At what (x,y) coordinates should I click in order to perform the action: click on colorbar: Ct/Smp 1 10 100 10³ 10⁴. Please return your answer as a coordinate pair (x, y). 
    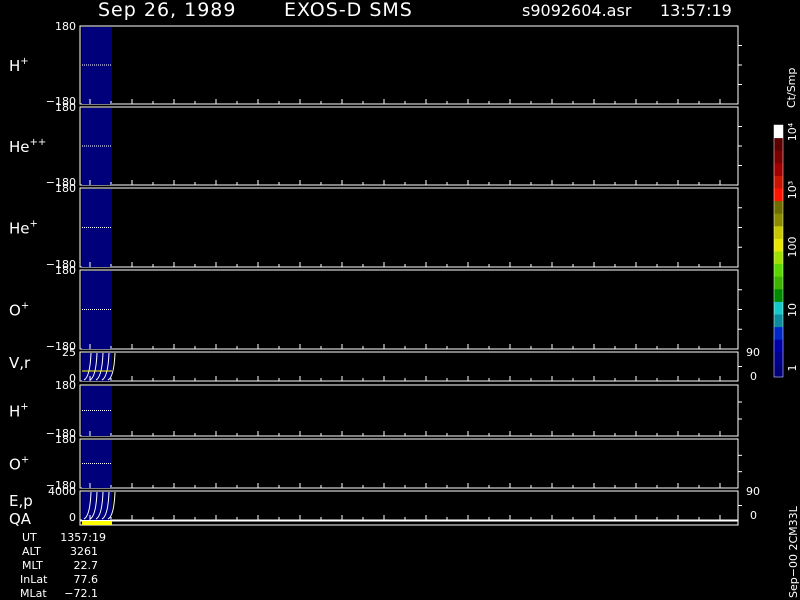
    Looking at the image, I should click on (786, 223).